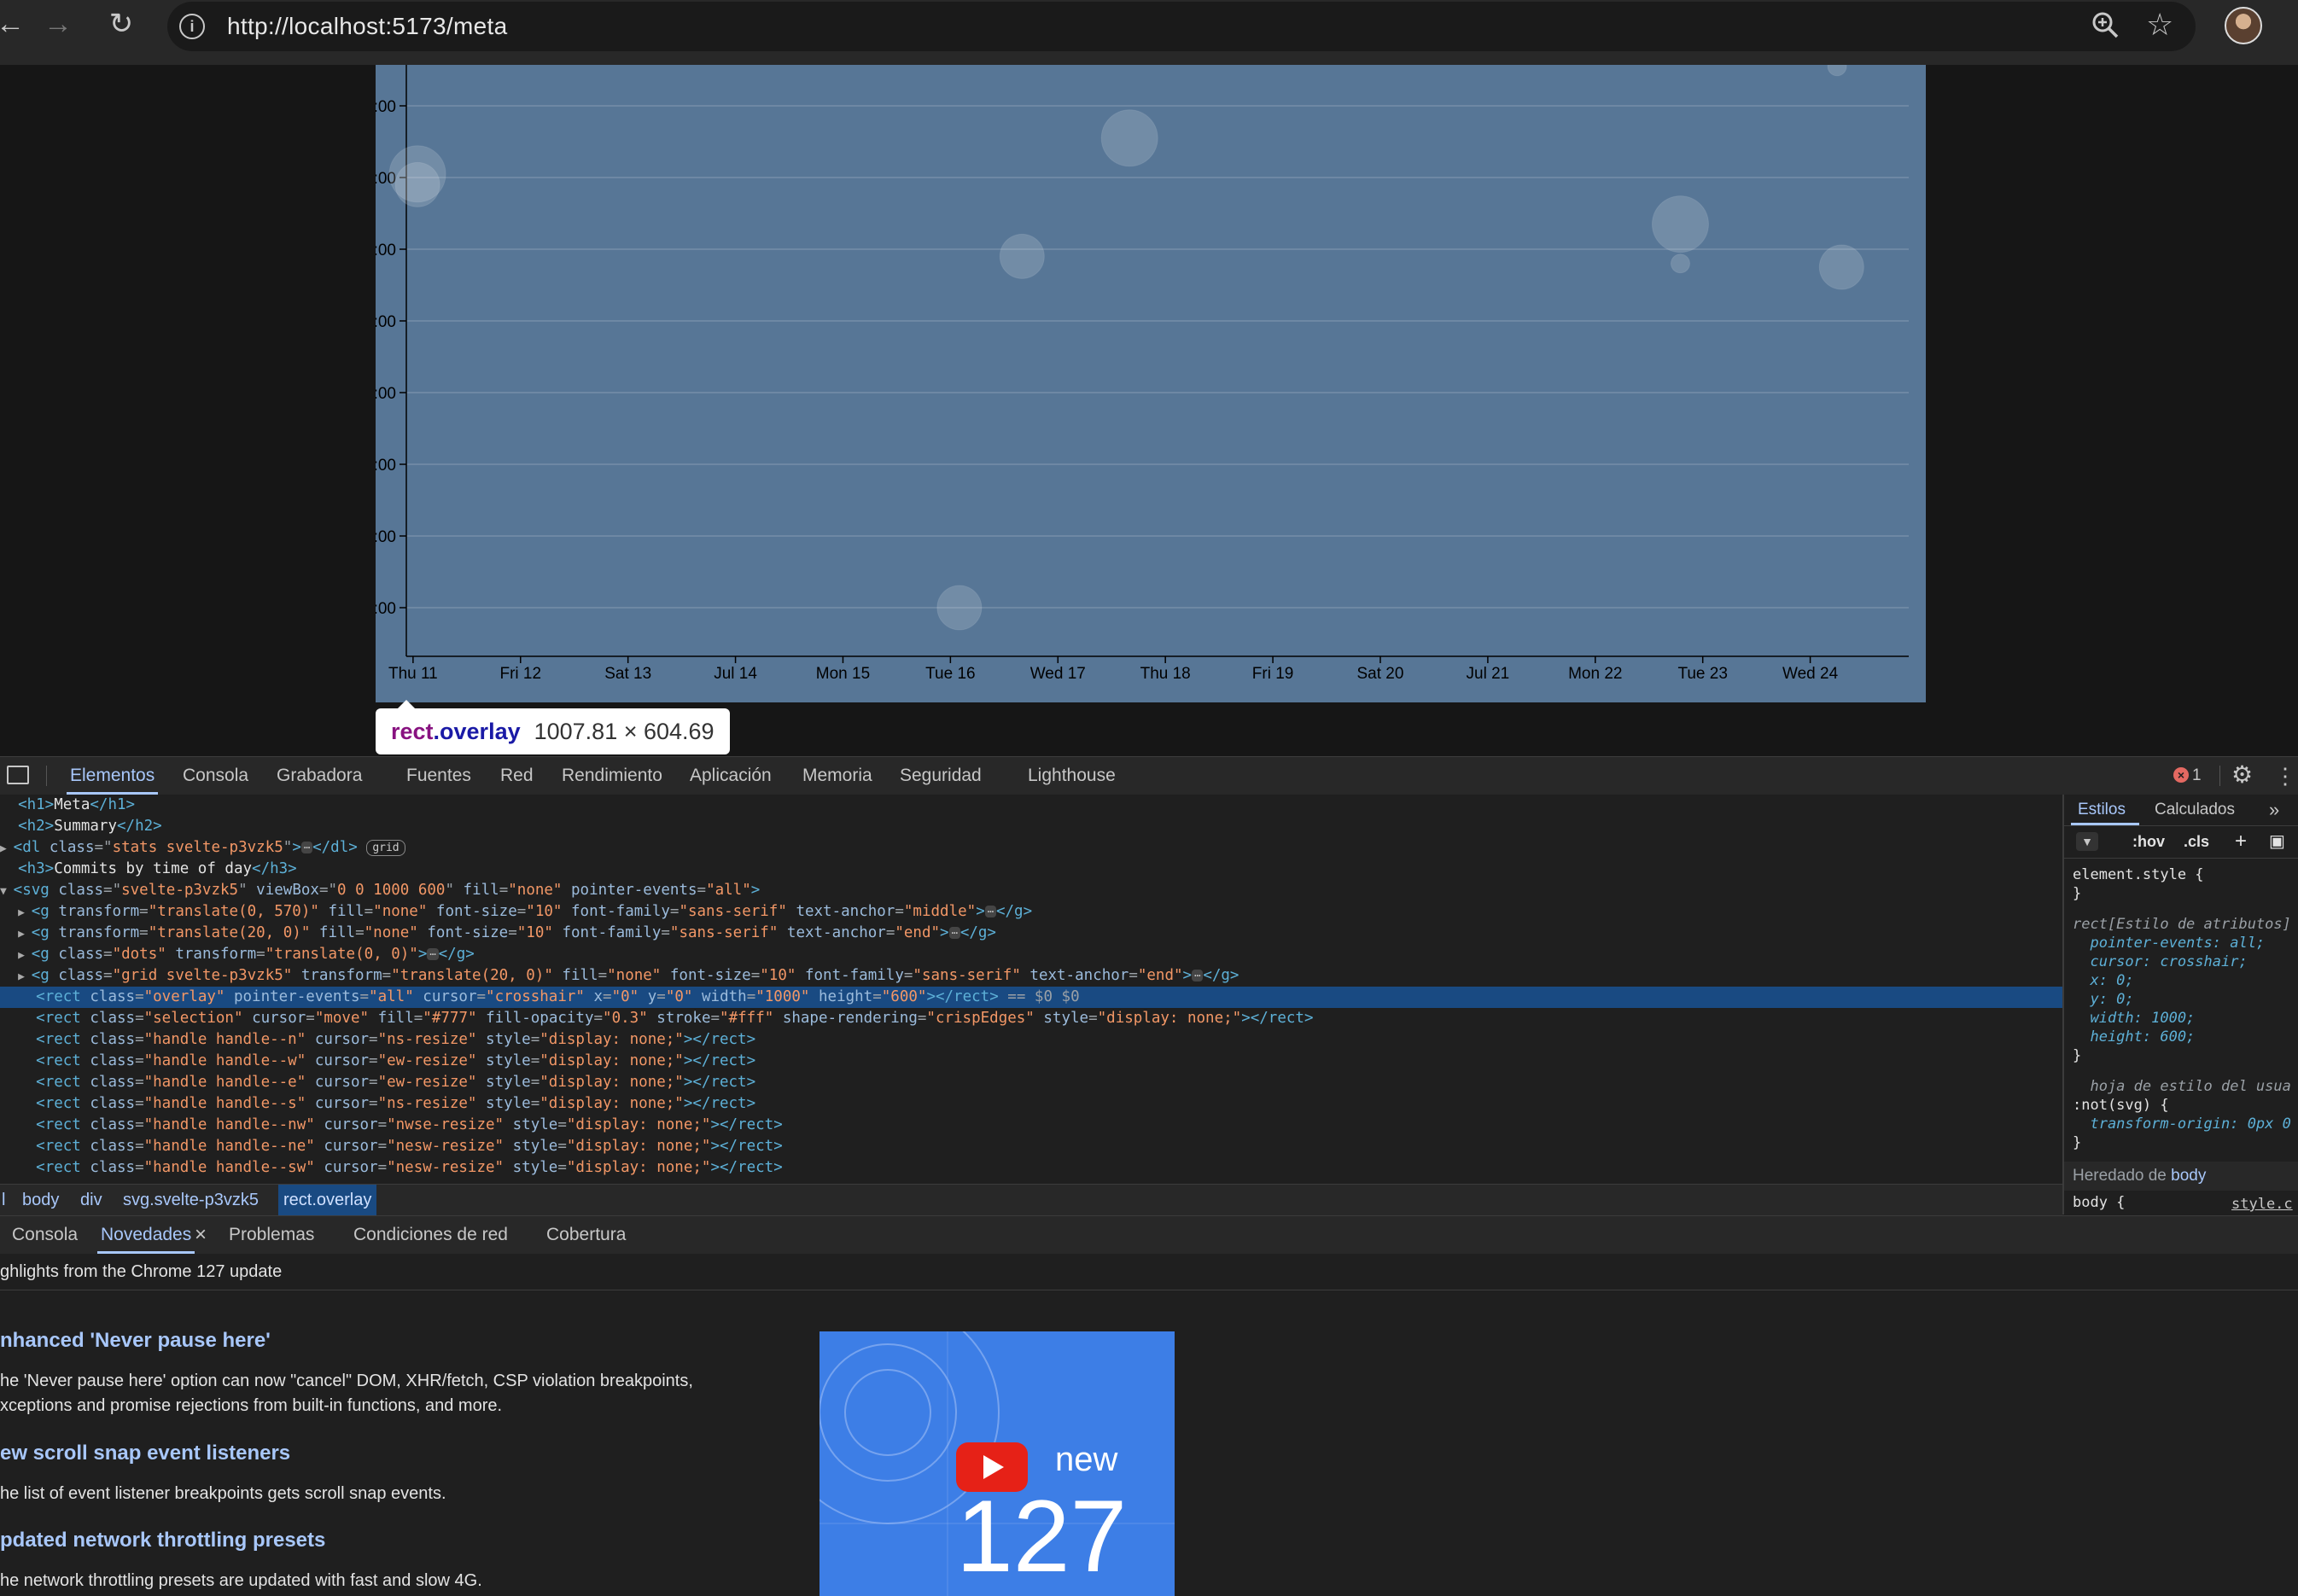 This screenshot has height=1596, width=2298. Describe the element at coordinates (2169, 944) in the screenshot. I see `style-prop: pointer-events: all;` at that location.